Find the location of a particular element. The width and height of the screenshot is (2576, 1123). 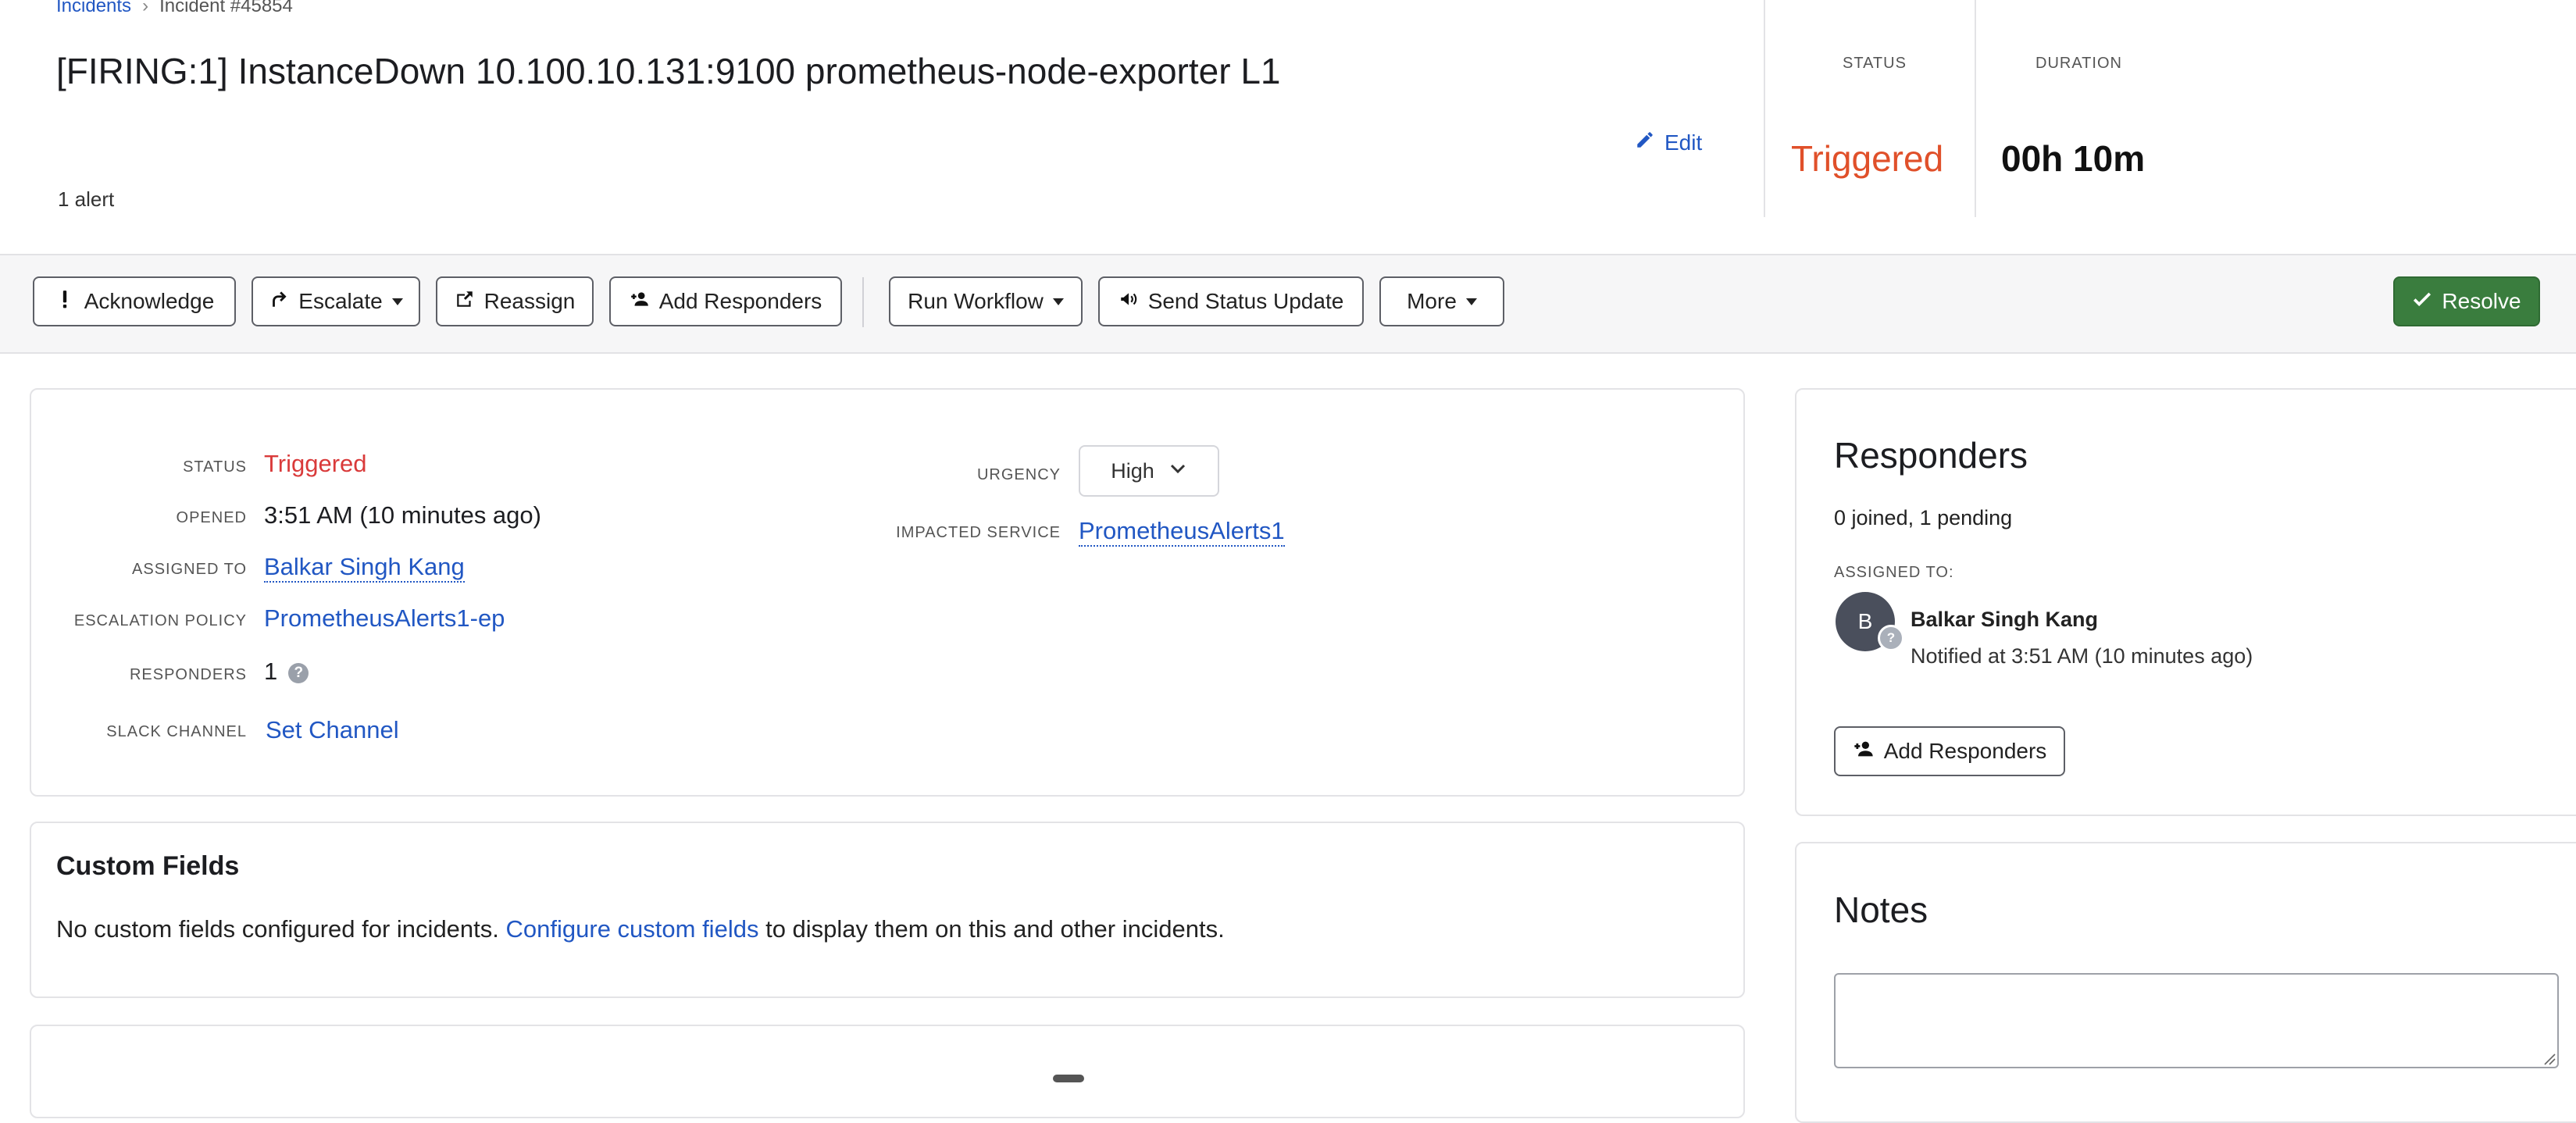

responder-name-link: Balkar Singh Kang is located at coordinates (2004, 620).